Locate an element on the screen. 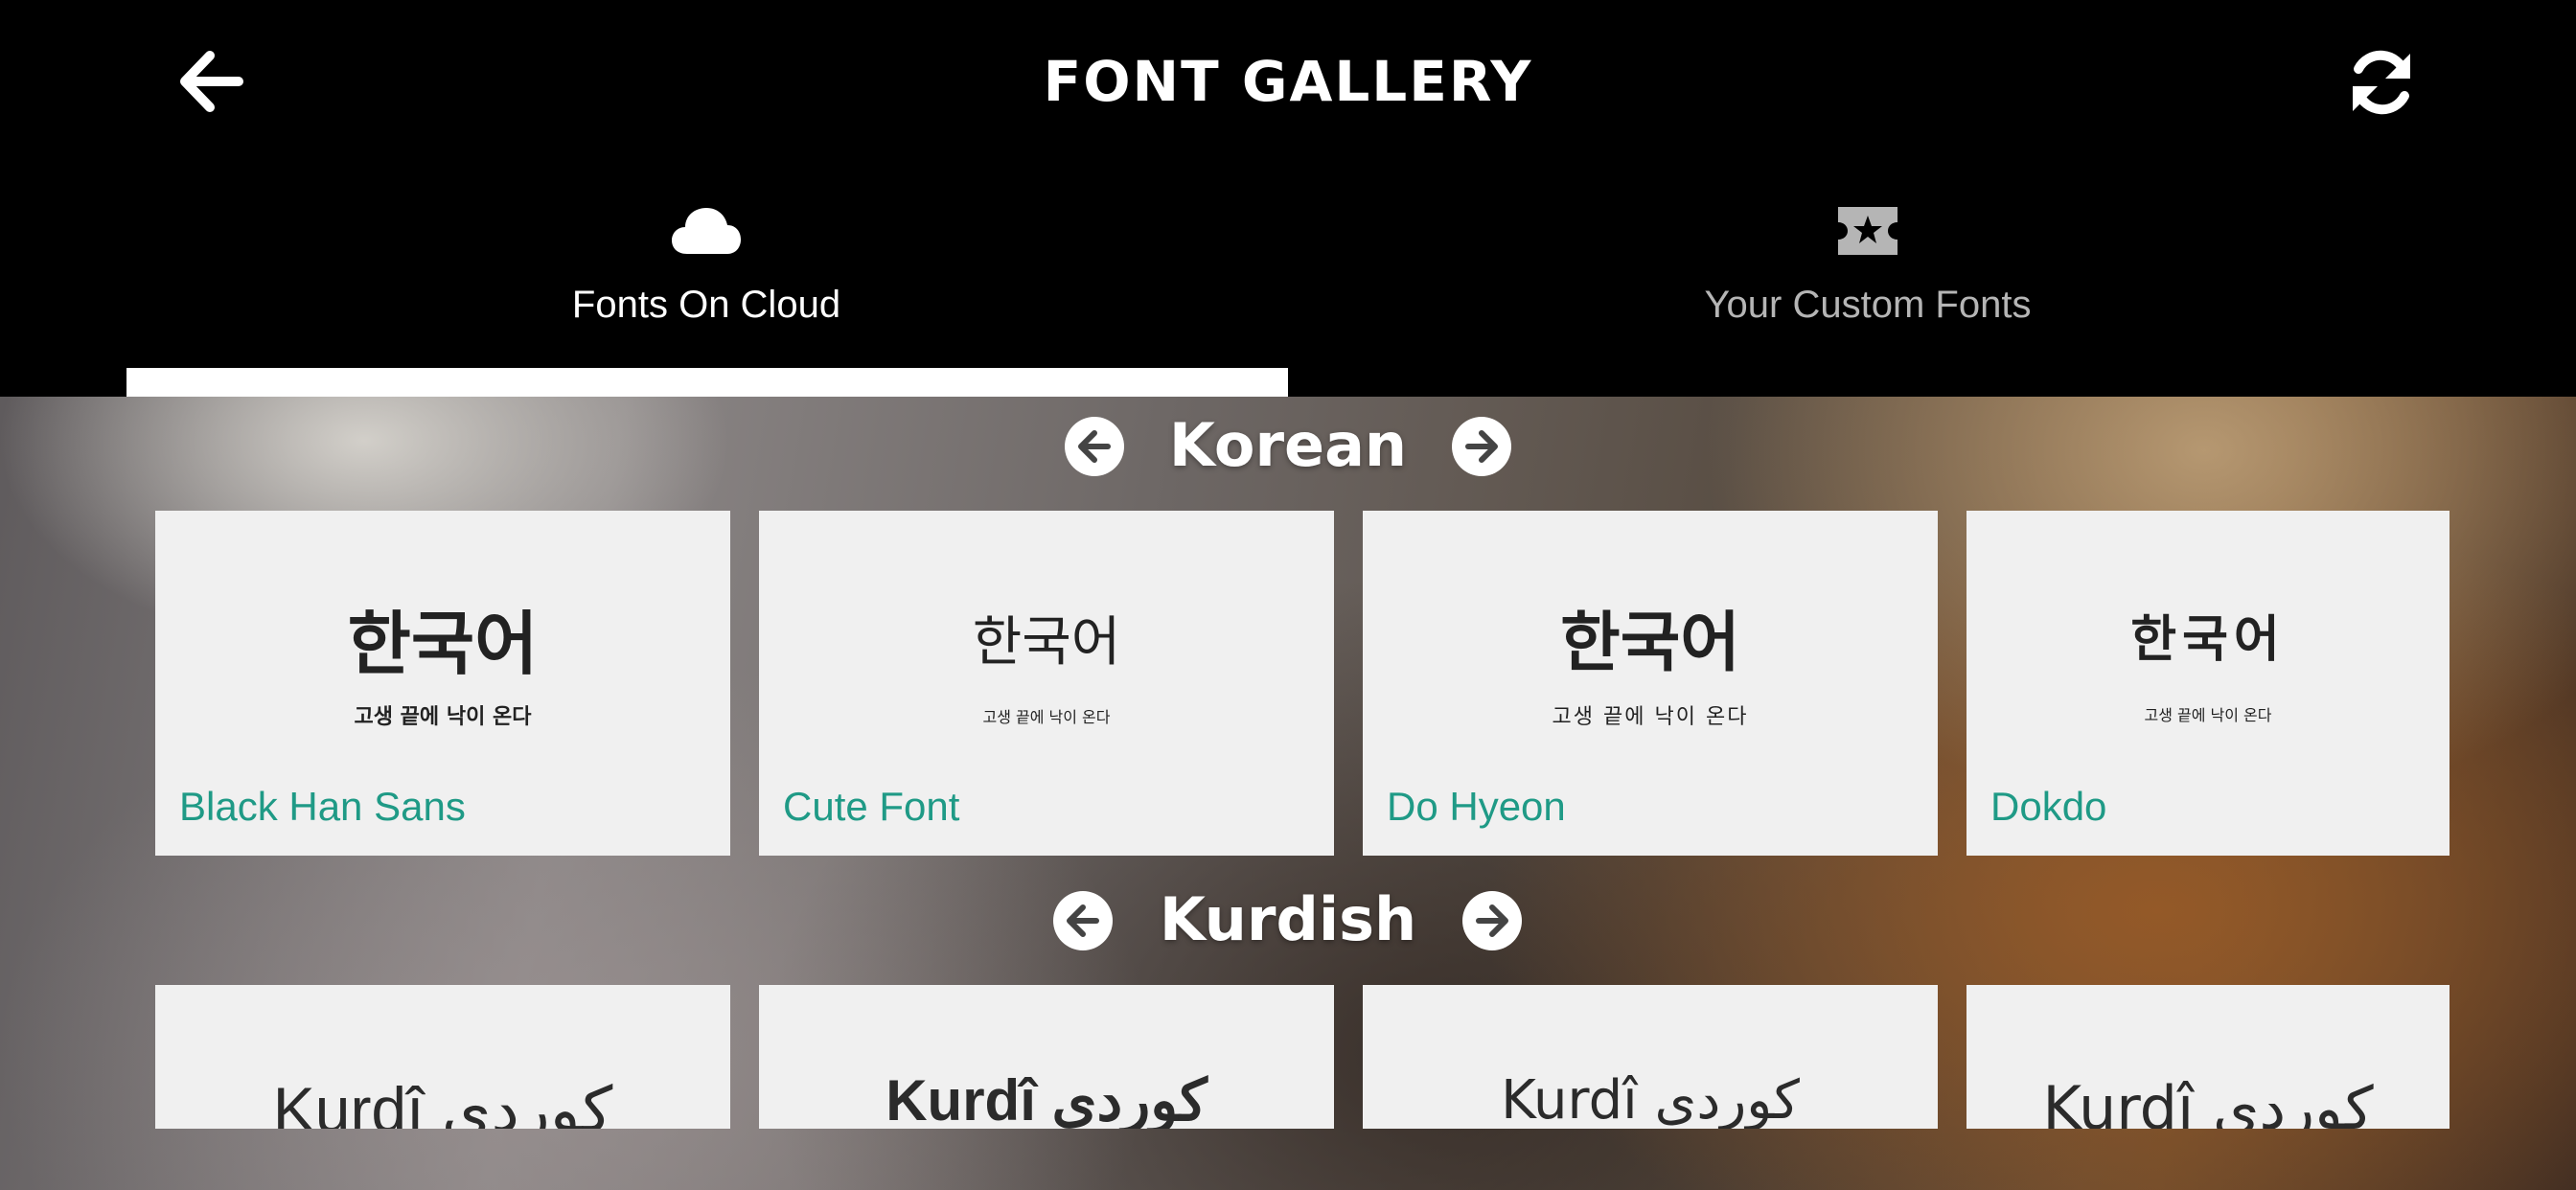 The height and width of the screenshot is (1190, 2576). tab-label: Fonts On Cloud is located at coordinates (706, 305).